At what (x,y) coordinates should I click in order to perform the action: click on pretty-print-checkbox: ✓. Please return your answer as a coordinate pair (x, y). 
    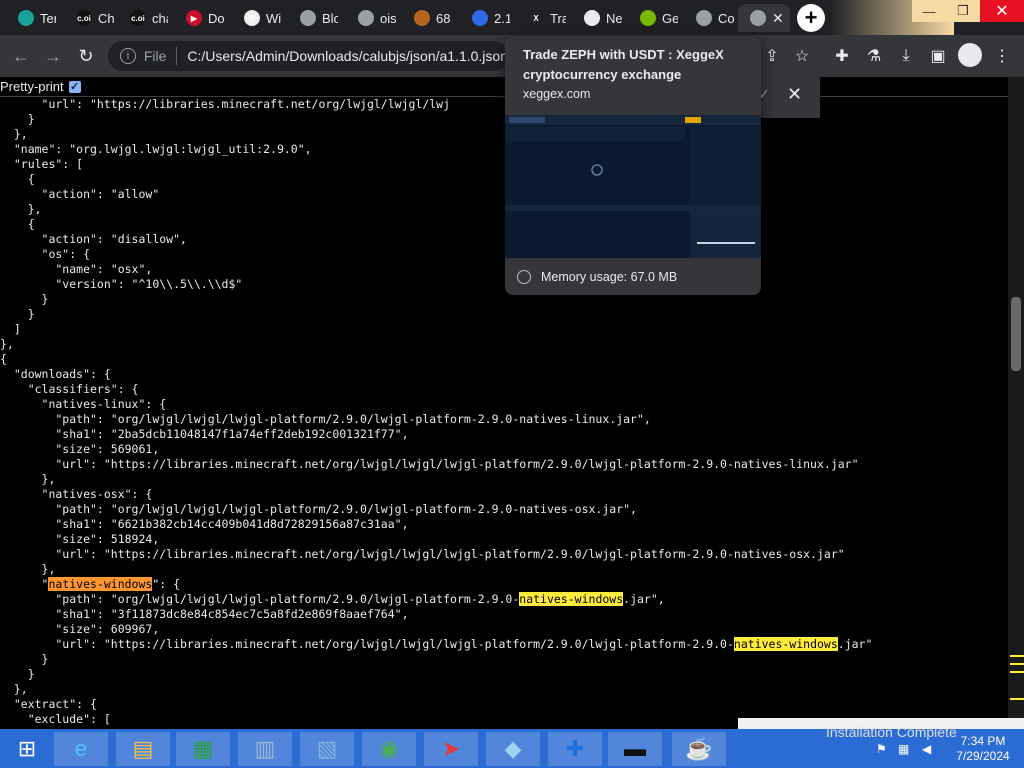
    Looking at the image, I should click on (74, 86).